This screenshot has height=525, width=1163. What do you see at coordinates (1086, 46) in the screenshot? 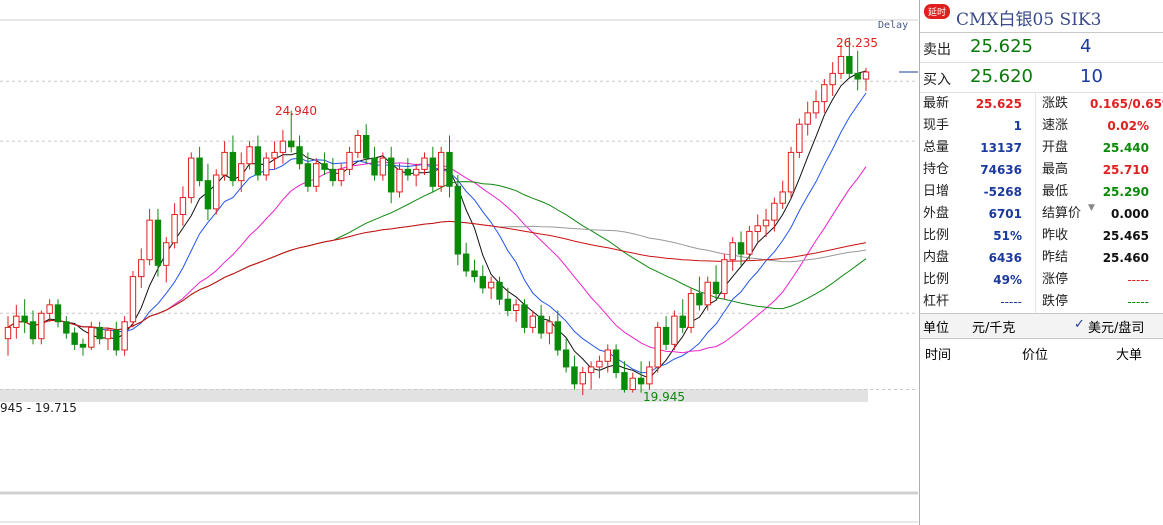
I see `sell-qty: 4` at bounding box center [1086, 46].